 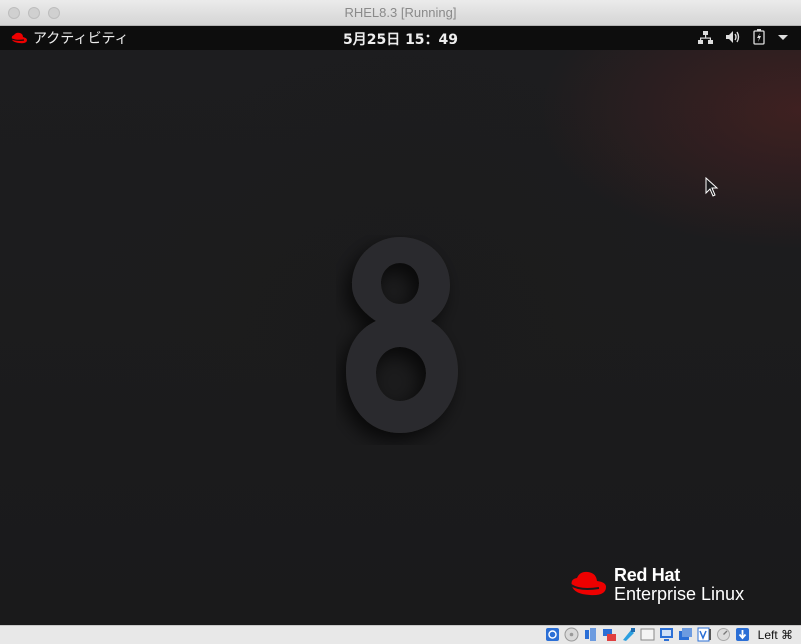 I want to click on gnome-top-bar: アクティビティ 5月25日 15：49, so click(x=400, y=38).